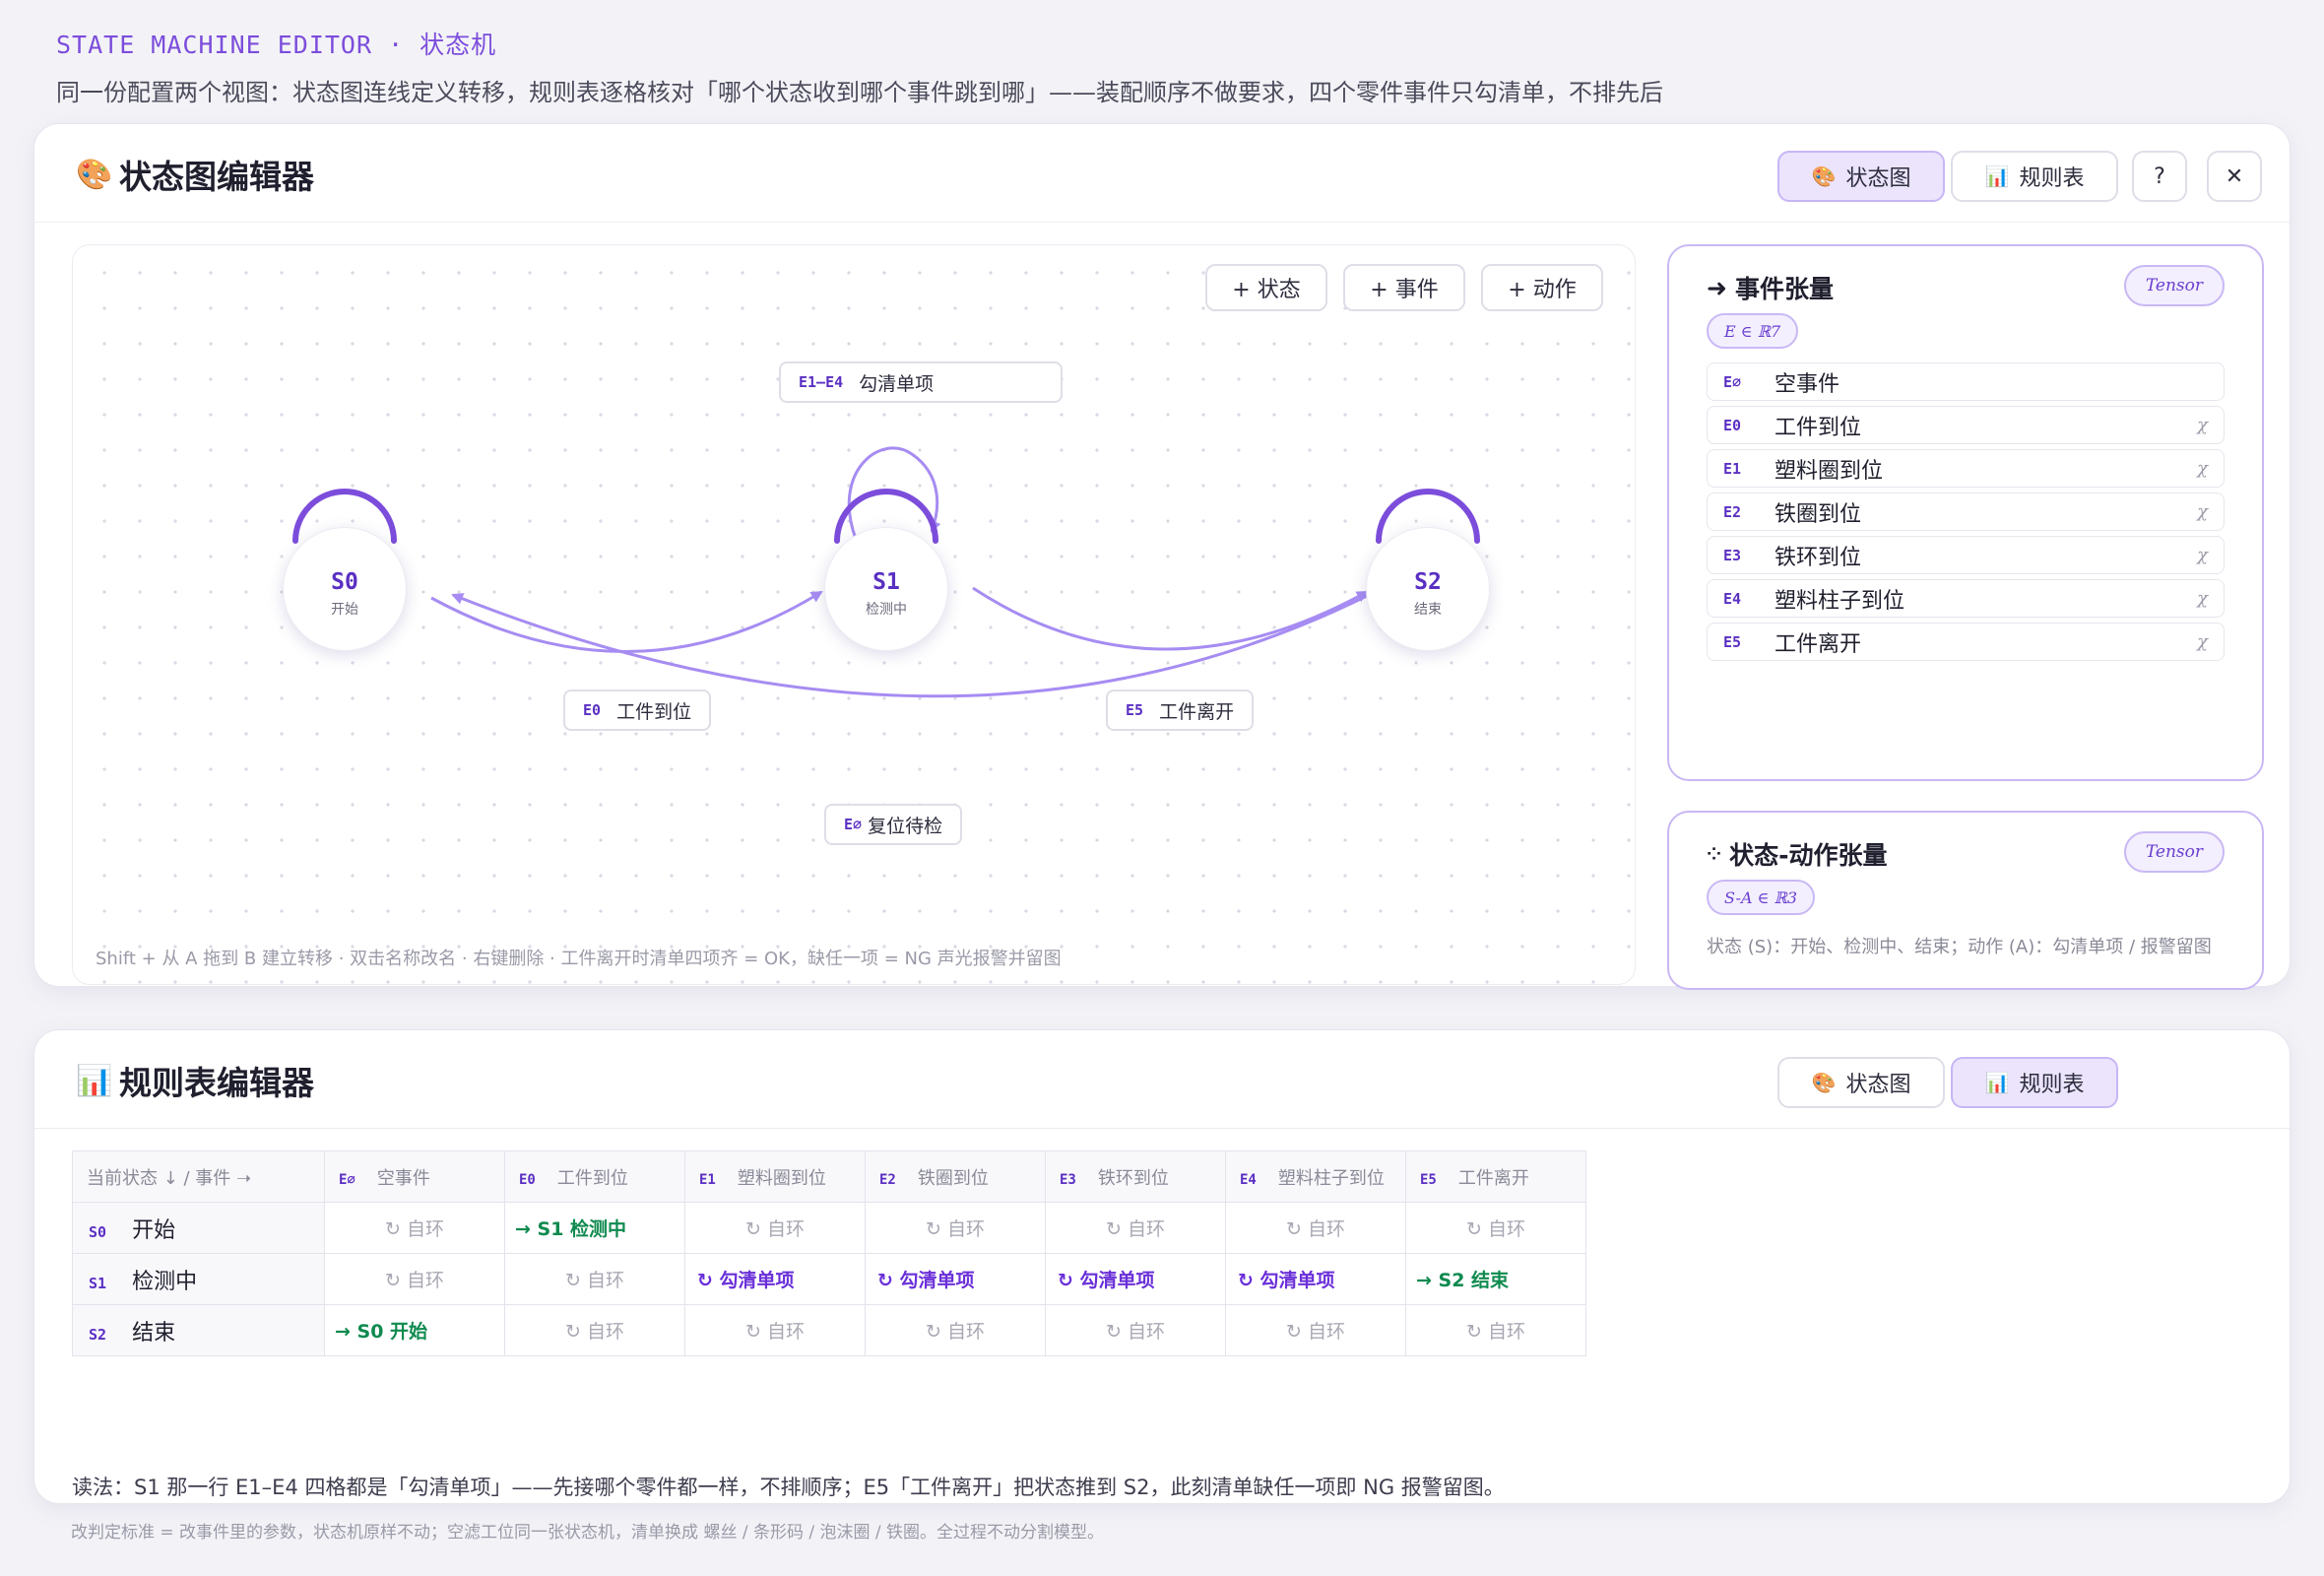 Image resolution: width=2324 pixels, height=1576 pixels. What do you see at coordinates (217, 177) in the screenshot?
I see `diagram-panel-title-text: 状态图编辑器` at bounding box center [217, 177].